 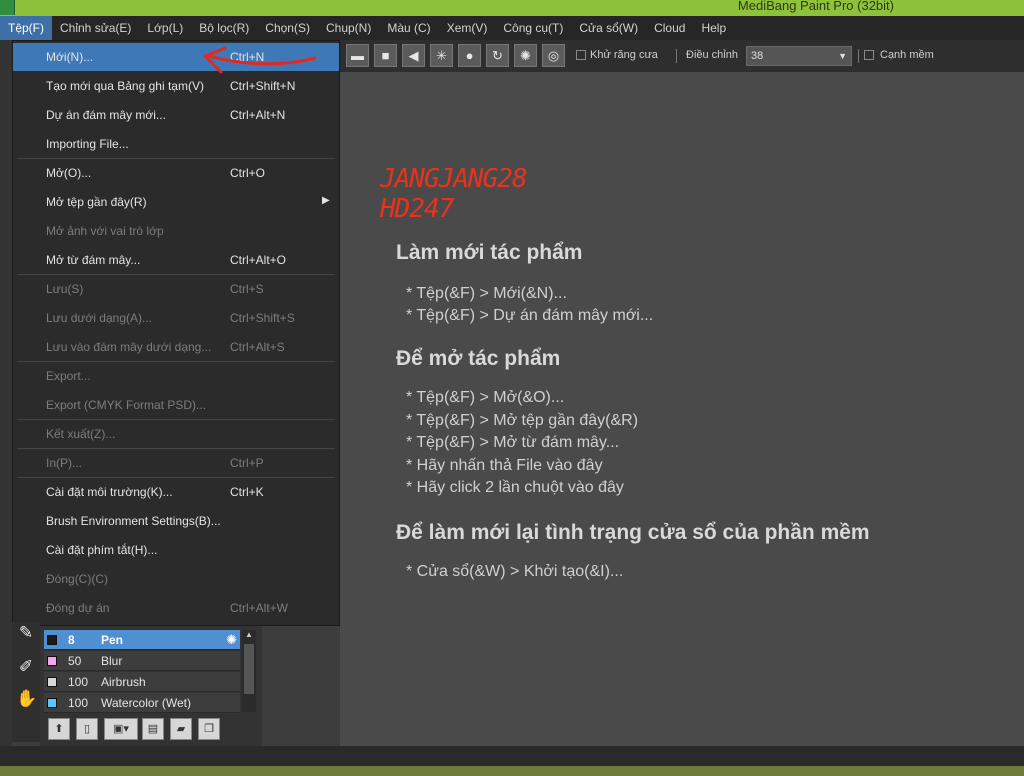 What do you see at coordinates (533, 28) in the screenshot?
I see `menu-tools: Công cụ(T)` at bounding box center [533, 28].